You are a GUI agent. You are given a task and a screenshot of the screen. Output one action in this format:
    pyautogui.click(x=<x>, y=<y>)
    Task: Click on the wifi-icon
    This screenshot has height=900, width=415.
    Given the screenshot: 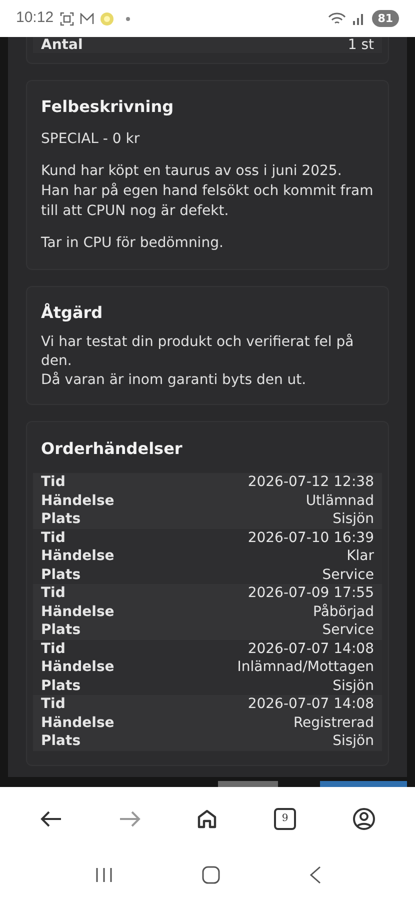 What is the action you would take?
    pyautogui.click(x=337, y=19)
    